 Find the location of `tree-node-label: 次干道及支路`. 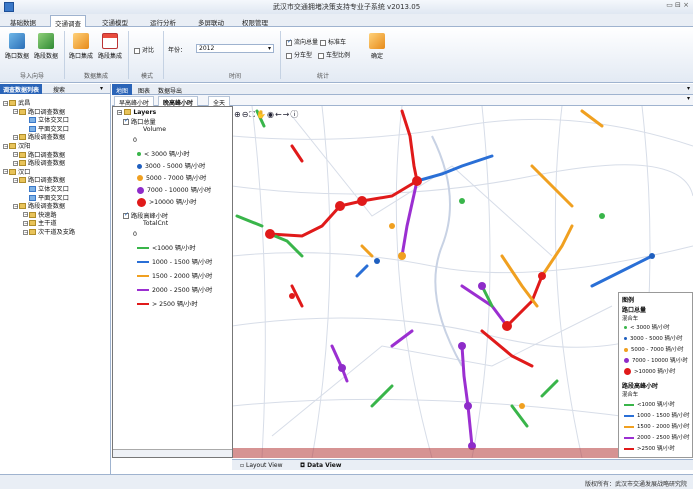

tree-node-label: 次干道及支路 is located at coordinates (57, 232).